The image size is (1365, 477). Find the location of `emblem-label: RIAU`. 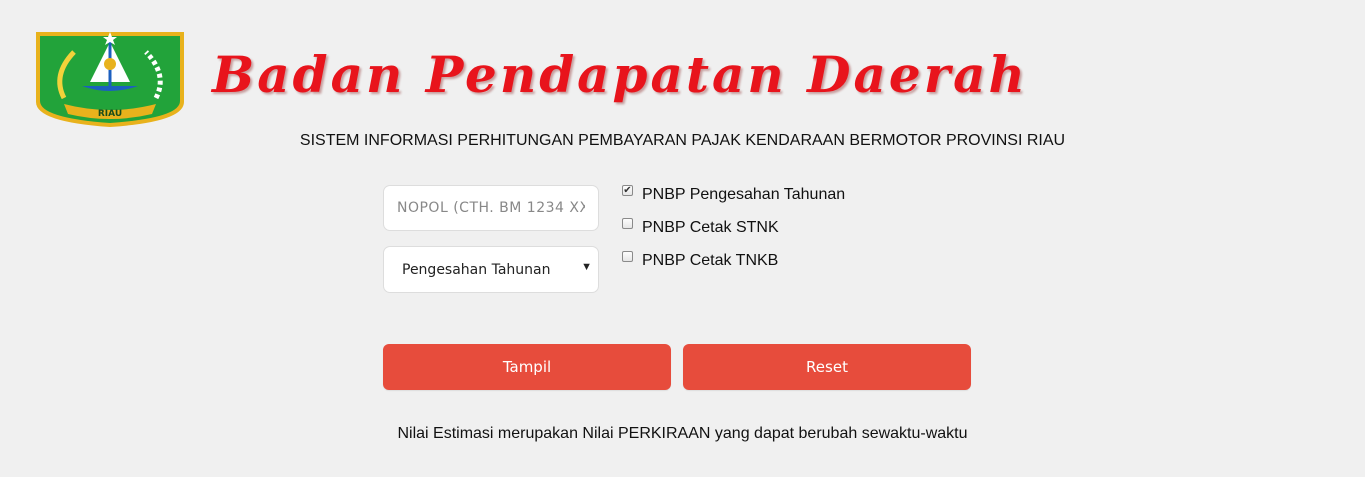

emblem-label: RIAU is located at coordinates (110, 114).